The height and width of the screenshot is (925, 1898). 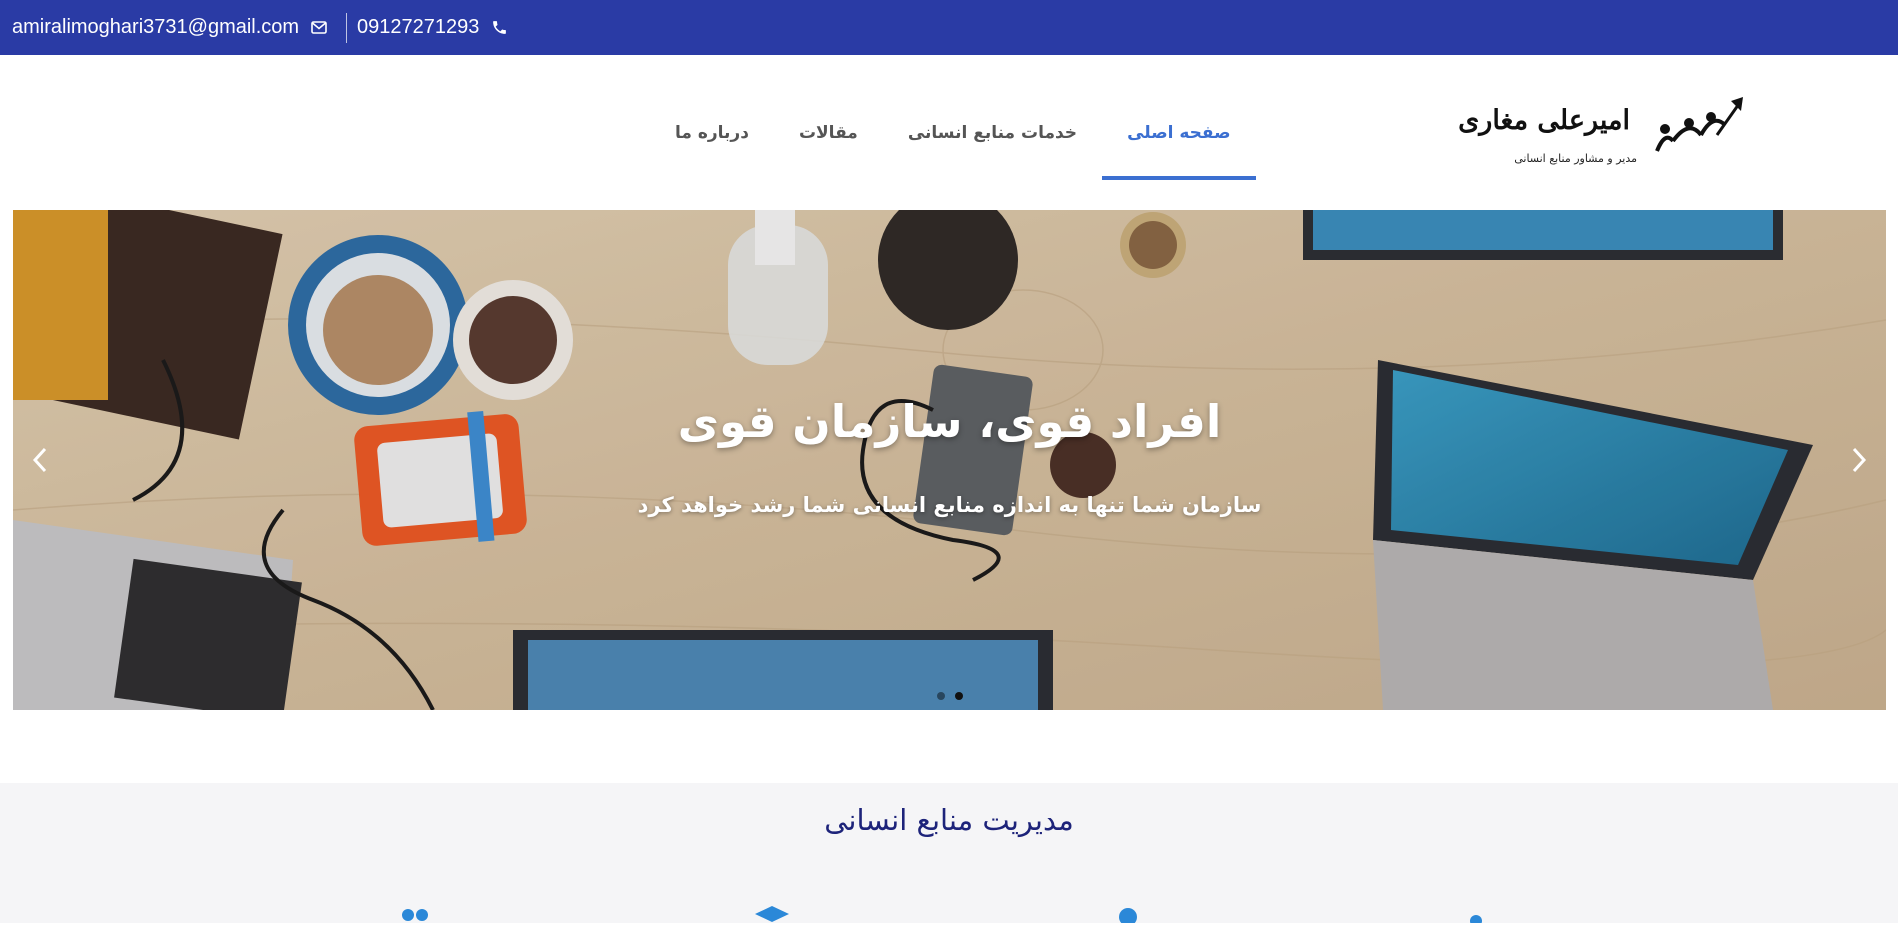 I want to click on slider-next-button, so click(x=1859, y=460).